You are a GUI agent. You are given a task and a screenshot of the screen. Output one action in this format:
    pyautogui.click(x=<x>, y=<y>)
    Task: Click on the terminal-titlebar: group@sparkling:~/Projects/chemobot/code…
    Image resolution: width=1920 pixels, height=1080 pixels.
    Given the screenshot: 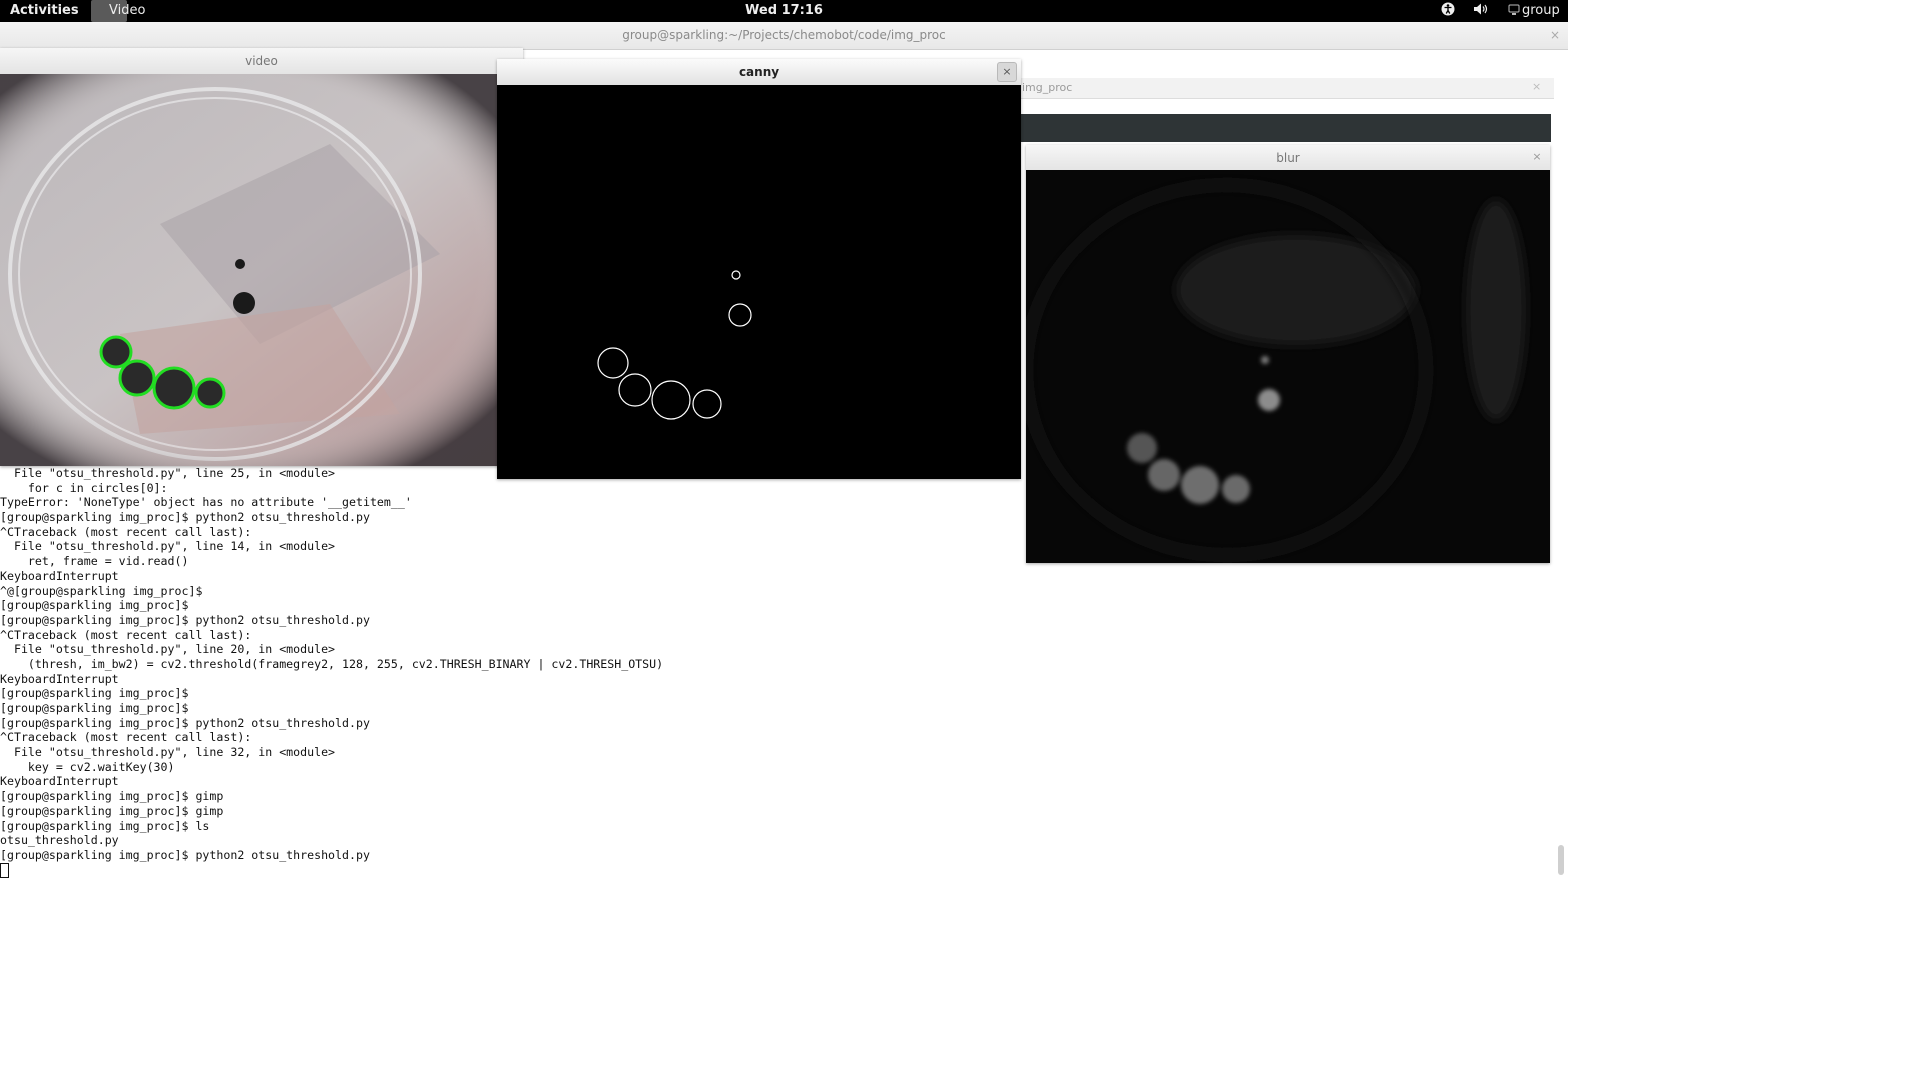 What is the action you would take?
    pyautogui.click(x=784, y=36)
    